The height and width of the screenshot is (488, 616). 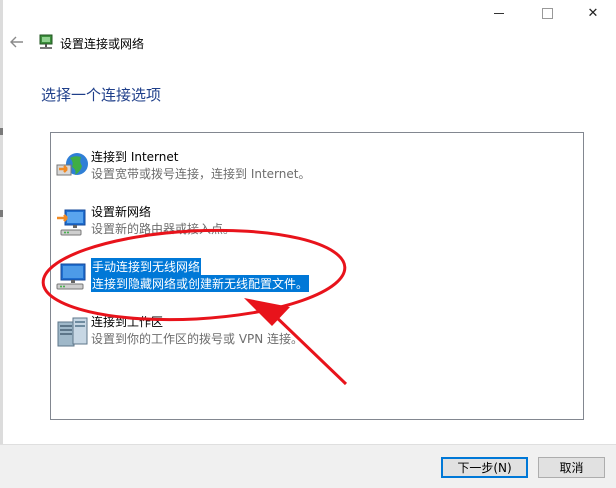 I want to click on workplace-server-icon, so click(x=73, y=332).